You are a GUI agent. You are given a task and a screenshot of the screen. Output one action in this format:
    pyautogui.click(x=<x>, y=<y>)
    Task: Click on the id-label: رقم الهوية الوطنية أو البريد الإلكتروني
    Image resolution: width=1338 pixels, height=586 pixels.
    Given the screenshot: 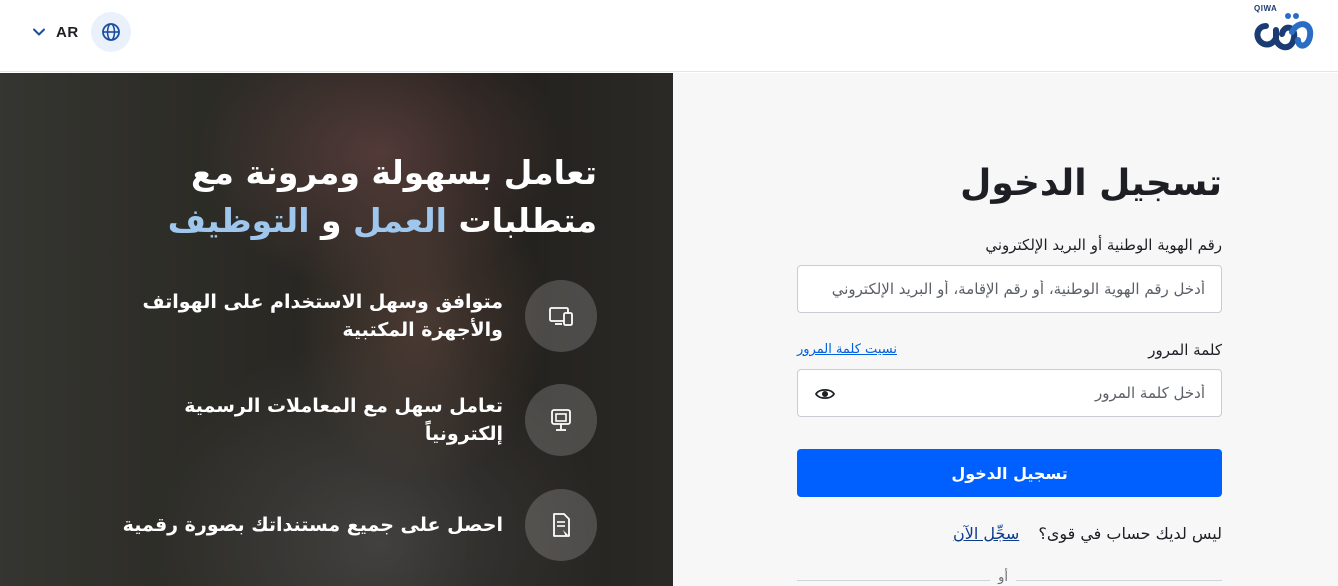 What is the action you would take?
    pyautogui.click(x=1103, y=245)
    